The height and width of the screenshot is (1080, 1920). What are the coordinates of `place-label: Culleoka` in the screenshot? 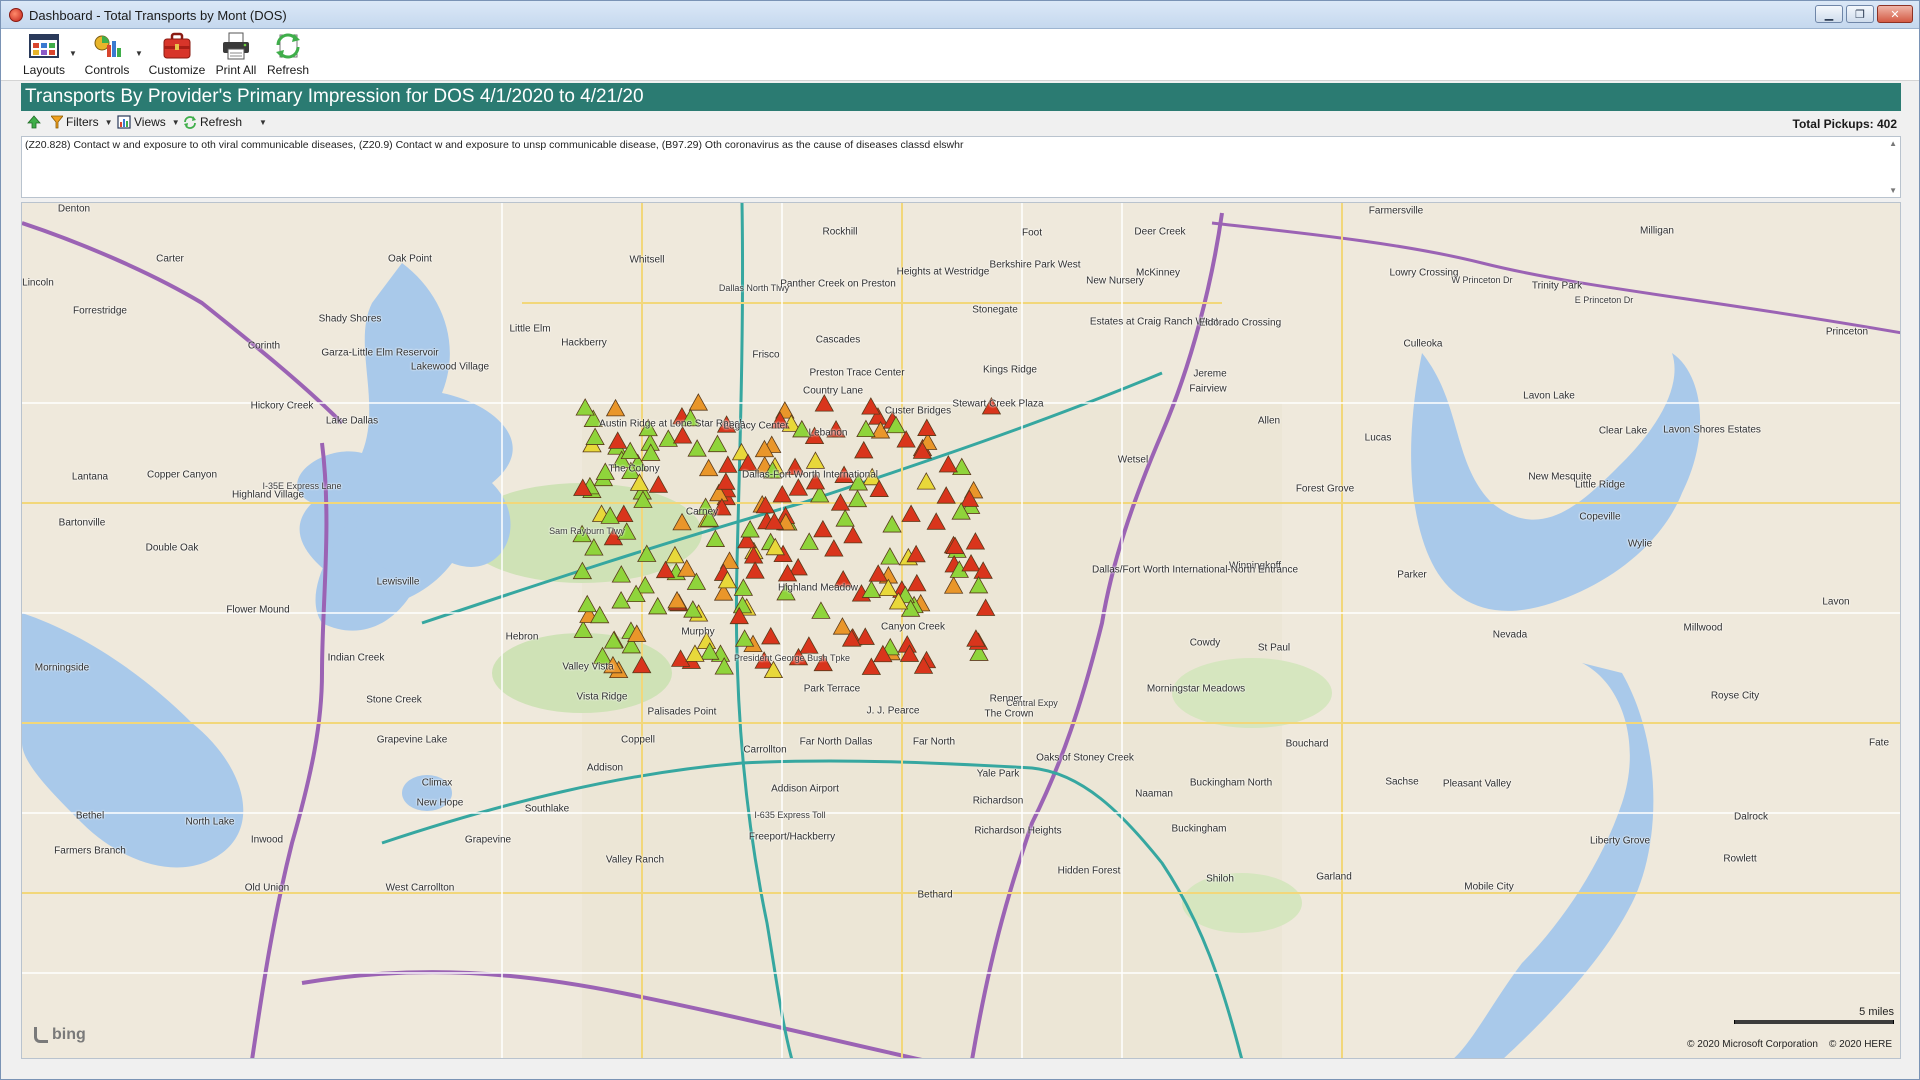 It's located at (1423, 344).